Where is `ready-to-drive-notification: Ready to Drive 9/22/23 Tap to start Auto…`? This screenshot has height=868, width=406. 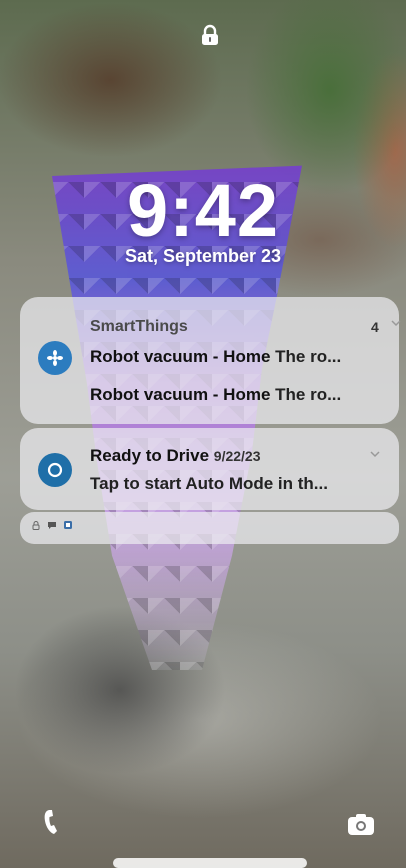
ready-to-drive-notification: Ready to Drive 9/22/23 Tap to start Auto… is located at coordinates (209, 469).